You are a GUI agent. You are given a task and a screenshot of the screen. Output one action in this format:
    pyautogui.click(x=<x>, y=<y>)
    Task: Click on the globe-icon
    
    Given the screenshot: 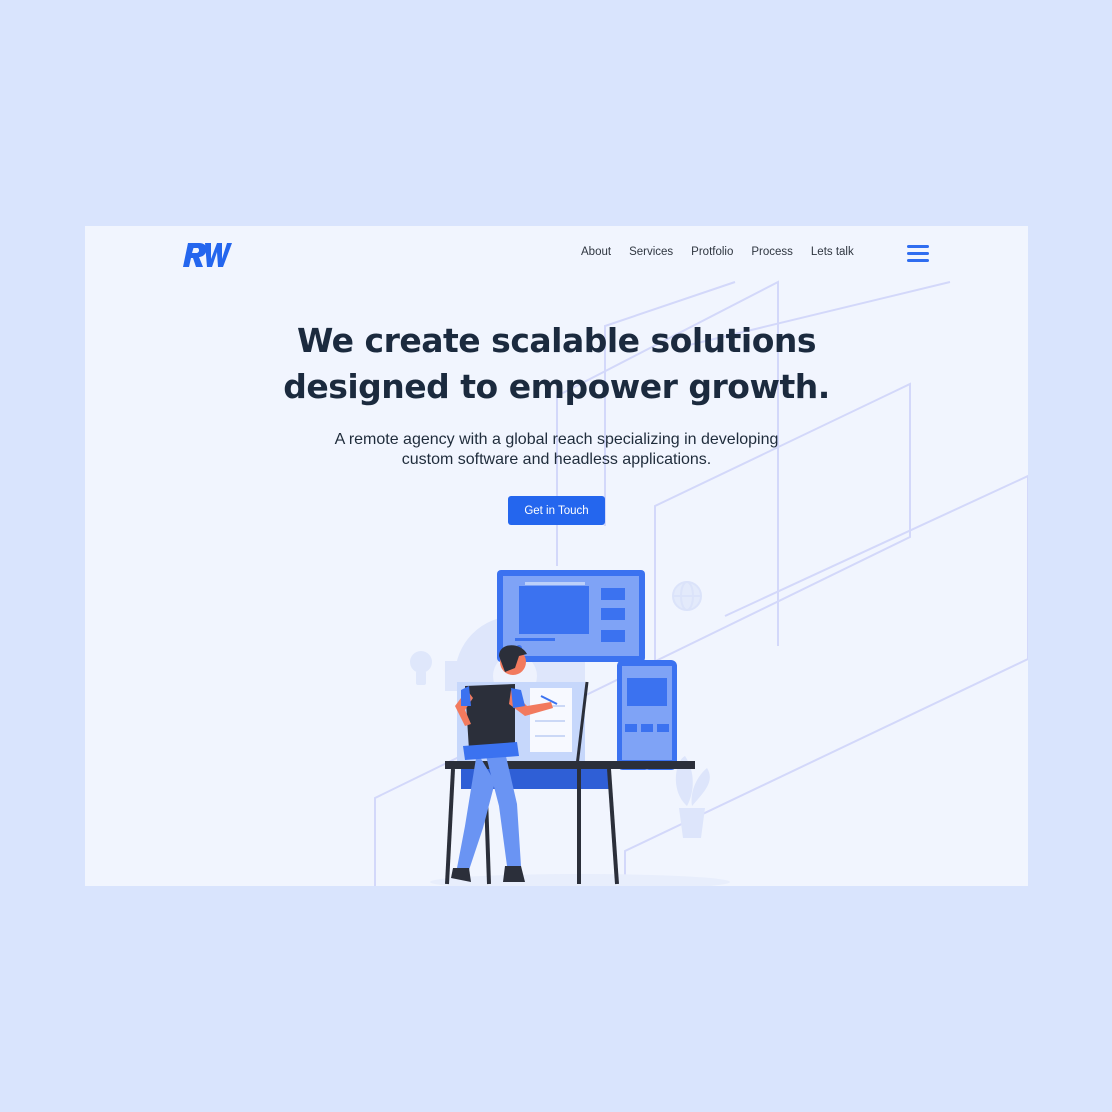 What is the action you would take?
    pyautogui.click(x=687, y=596)
    